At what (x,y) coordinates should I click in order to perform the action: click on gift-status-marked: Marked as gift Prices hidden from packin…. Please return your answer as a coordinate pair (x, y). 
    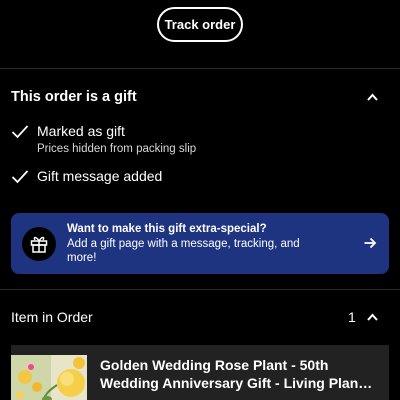
    Looking at the image, I should click on (201, 143).